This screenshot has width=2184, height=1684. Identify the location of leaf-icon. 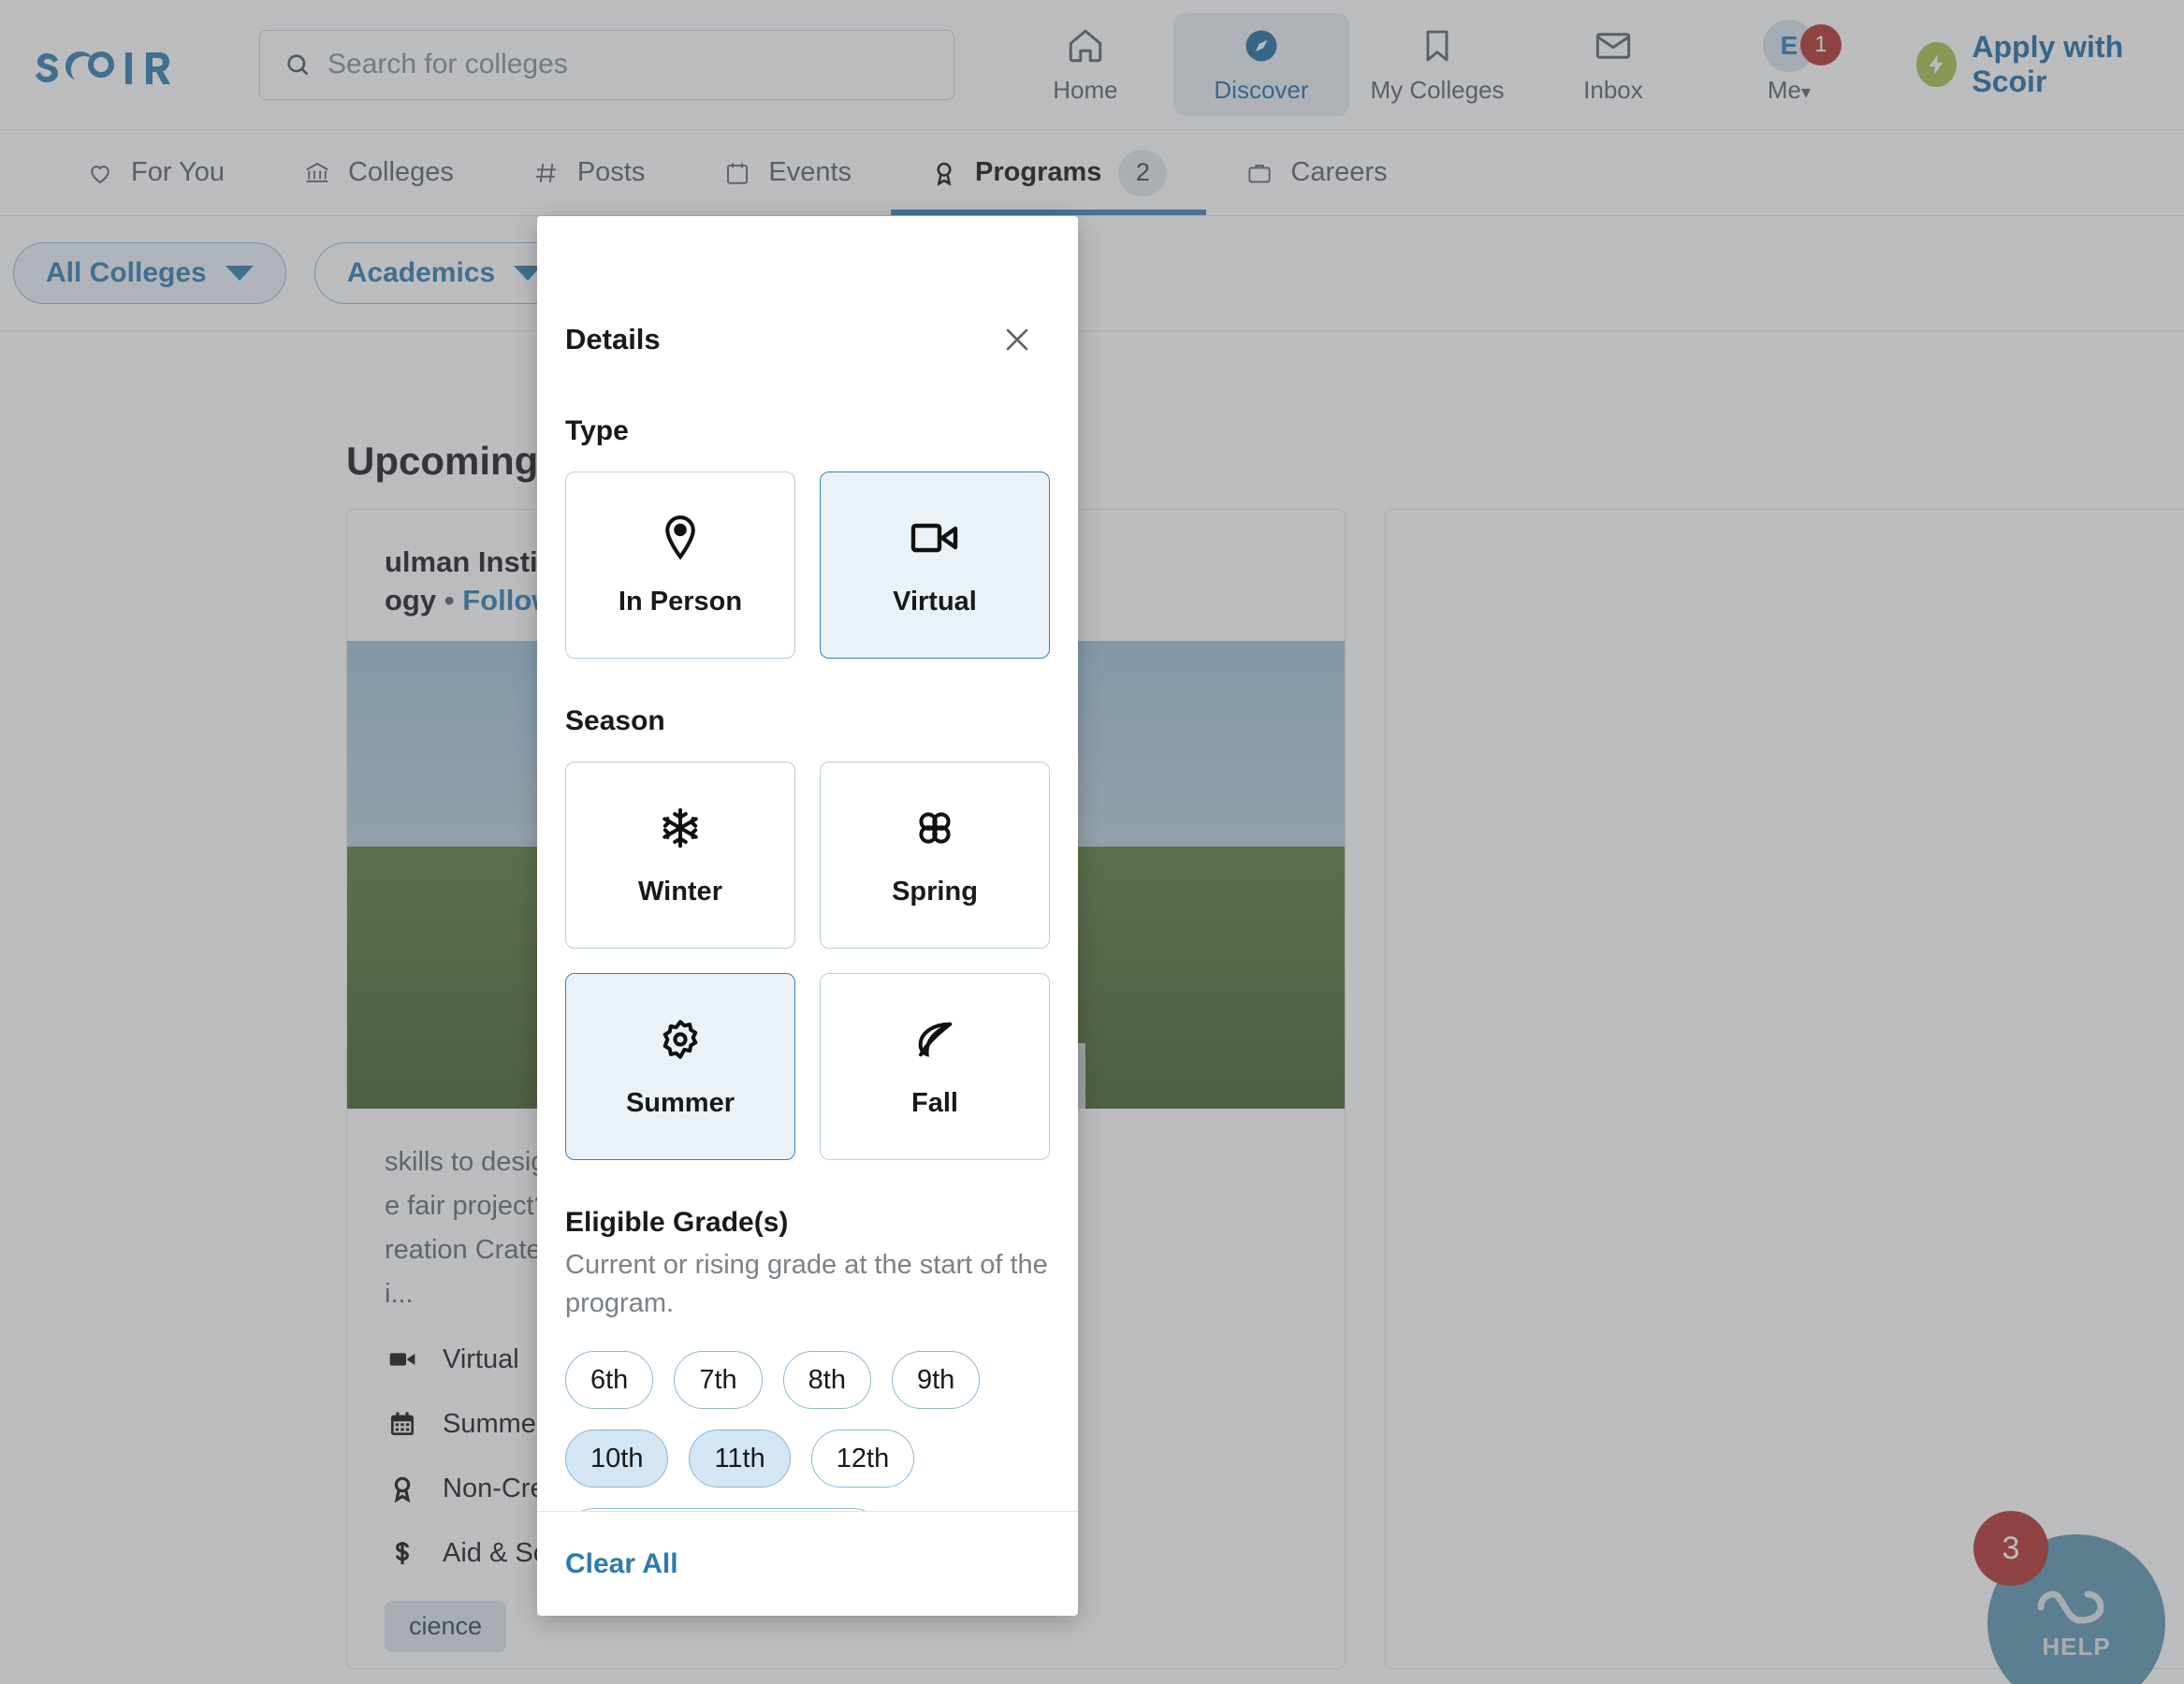
(934, 1039).